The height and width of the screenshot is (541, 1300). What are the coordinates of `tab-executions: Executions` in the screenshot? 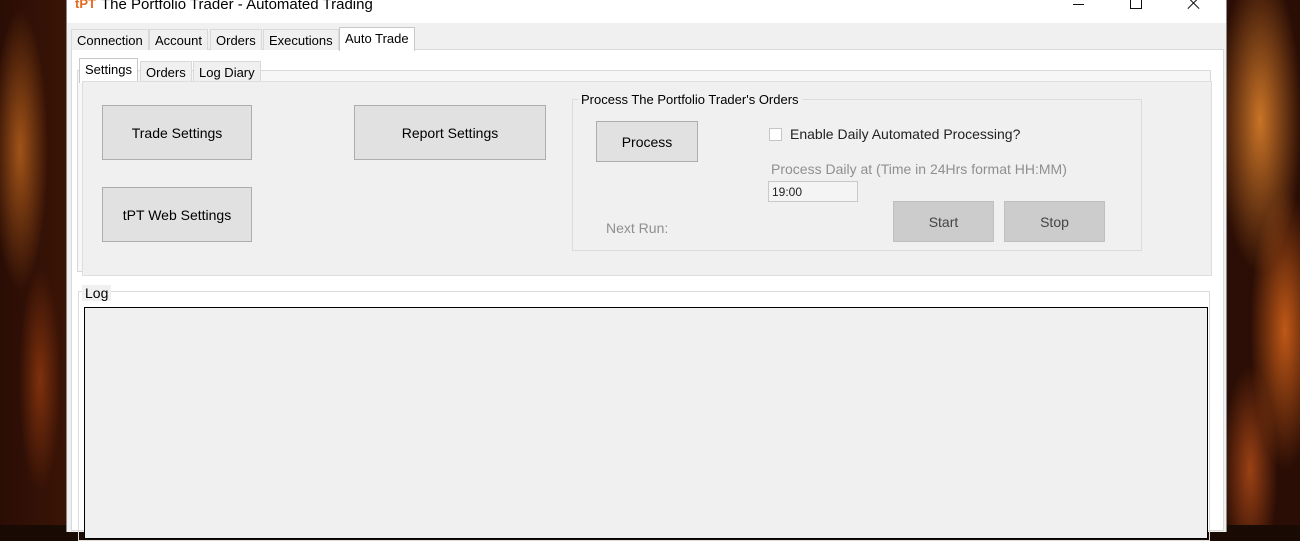 It's located at (301, 39).